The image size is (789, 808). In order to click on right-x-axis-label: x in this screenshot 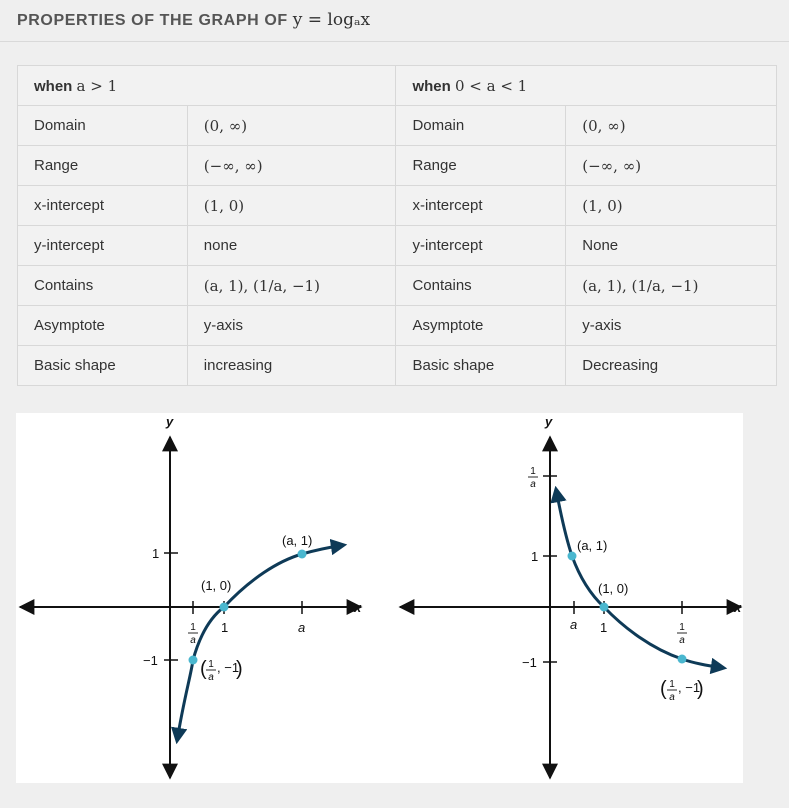, I will do `click(737, 607)`.